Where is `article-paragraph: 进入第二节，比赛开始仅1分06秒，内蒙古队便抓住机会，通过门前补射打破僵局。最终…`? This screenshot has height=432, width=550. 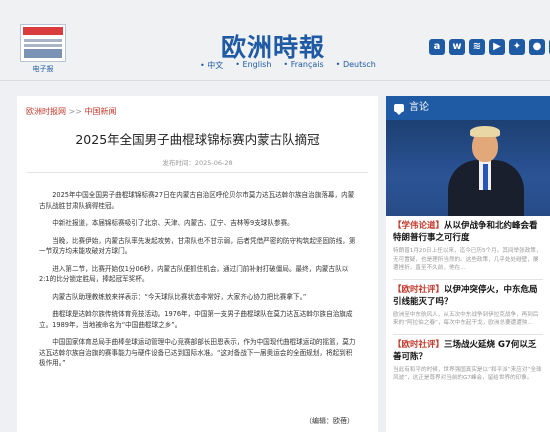 article-paragraph: 进入第二节，比赛开始仅1分06秒，内蒙古队便抓住机会，通过门前补射打破僵局。最终… is located at coordinates (194, 274).